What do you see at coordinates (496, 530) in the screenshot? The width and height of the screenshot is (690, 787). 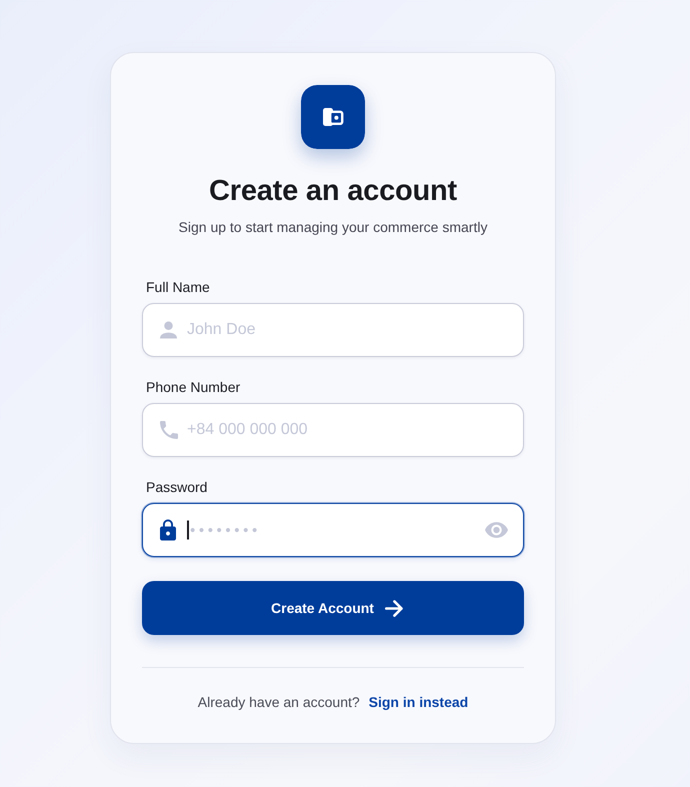 I see `eye-icon` at bounding box center [496, 530].